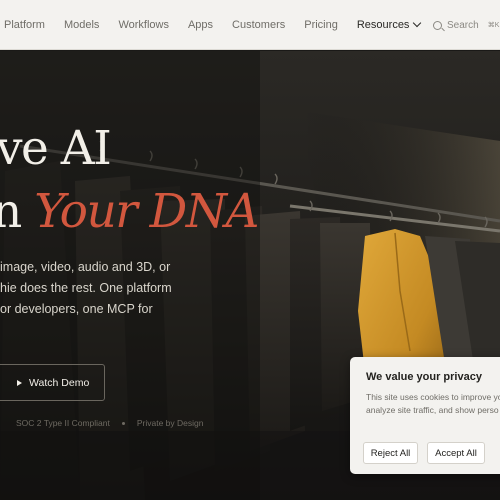  I want to click on nav-item-apps: Apps, so click(200, 25).